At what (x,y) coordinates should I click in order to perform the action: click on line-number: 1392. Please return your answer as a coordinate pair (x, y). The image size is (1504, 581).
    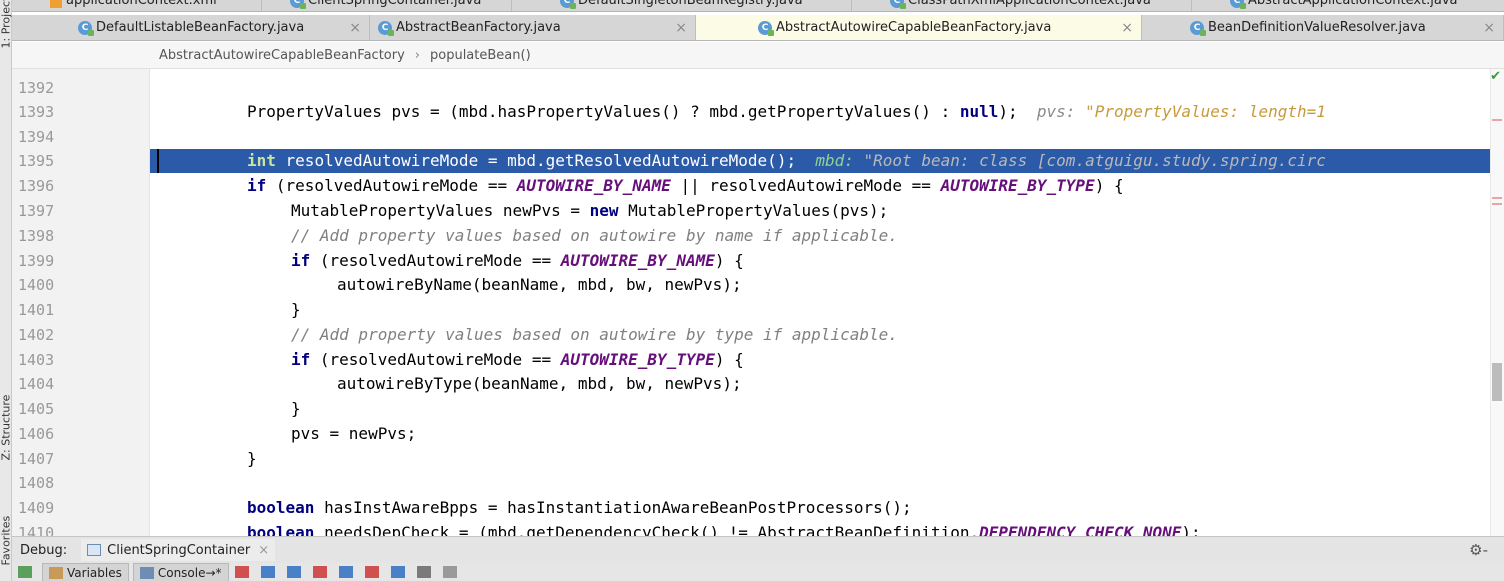
    Looking at the image, I should click on (36, 88).